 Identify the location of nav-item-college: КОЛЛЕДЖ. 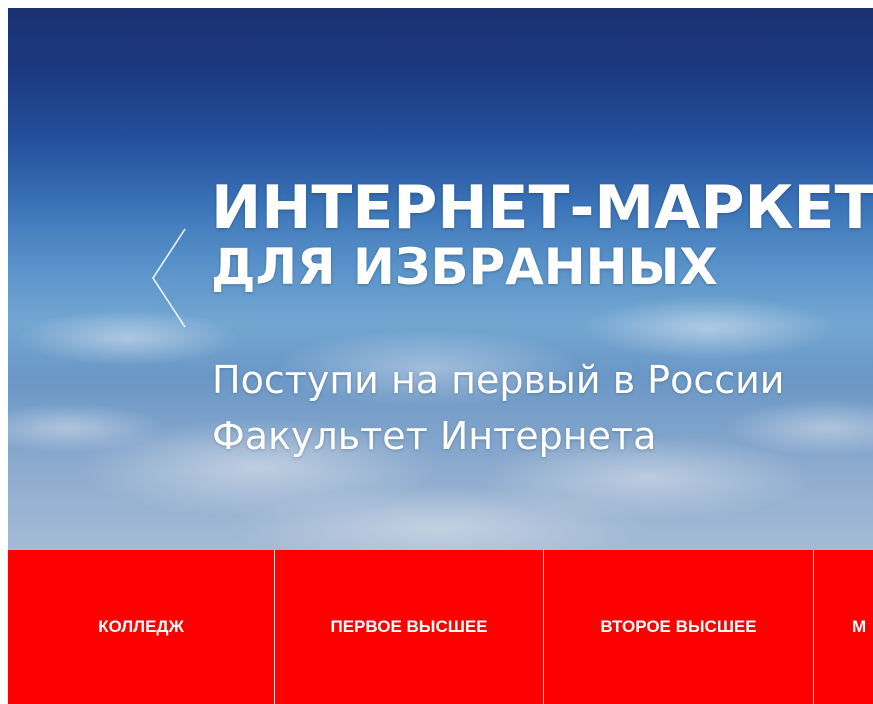
(141, 627).